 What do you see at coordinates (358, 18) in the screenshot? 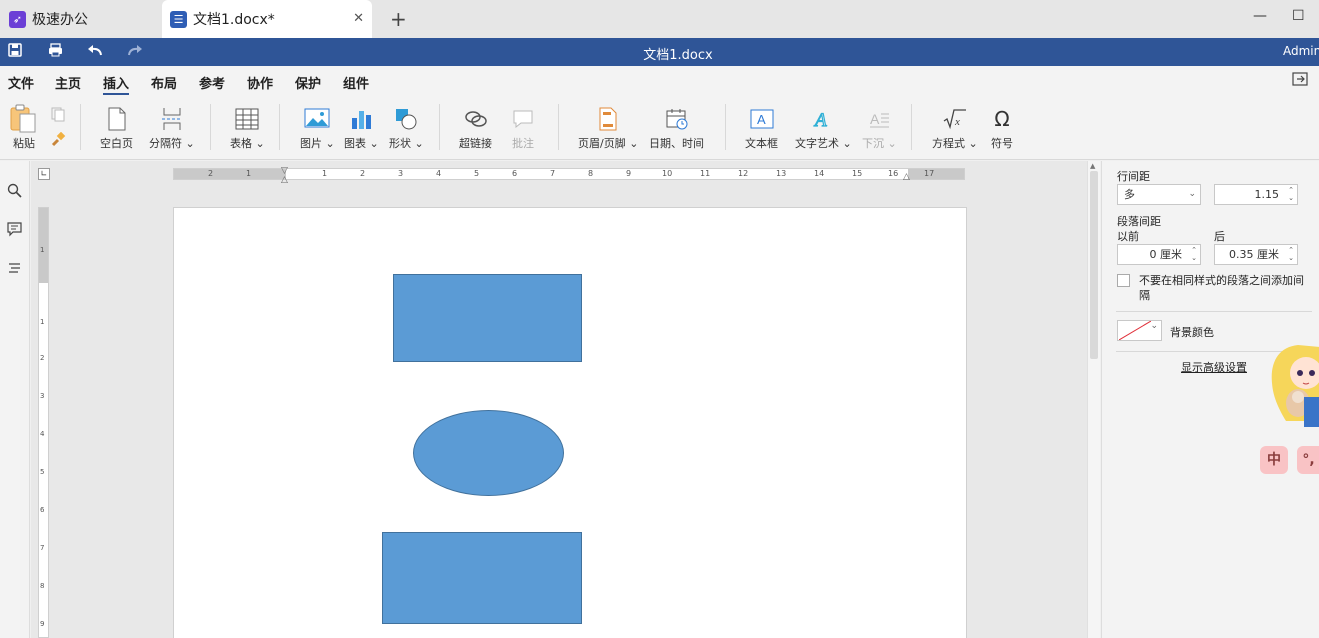
I see `close-tab-icon: ✕` at bounding box center [358, 18].